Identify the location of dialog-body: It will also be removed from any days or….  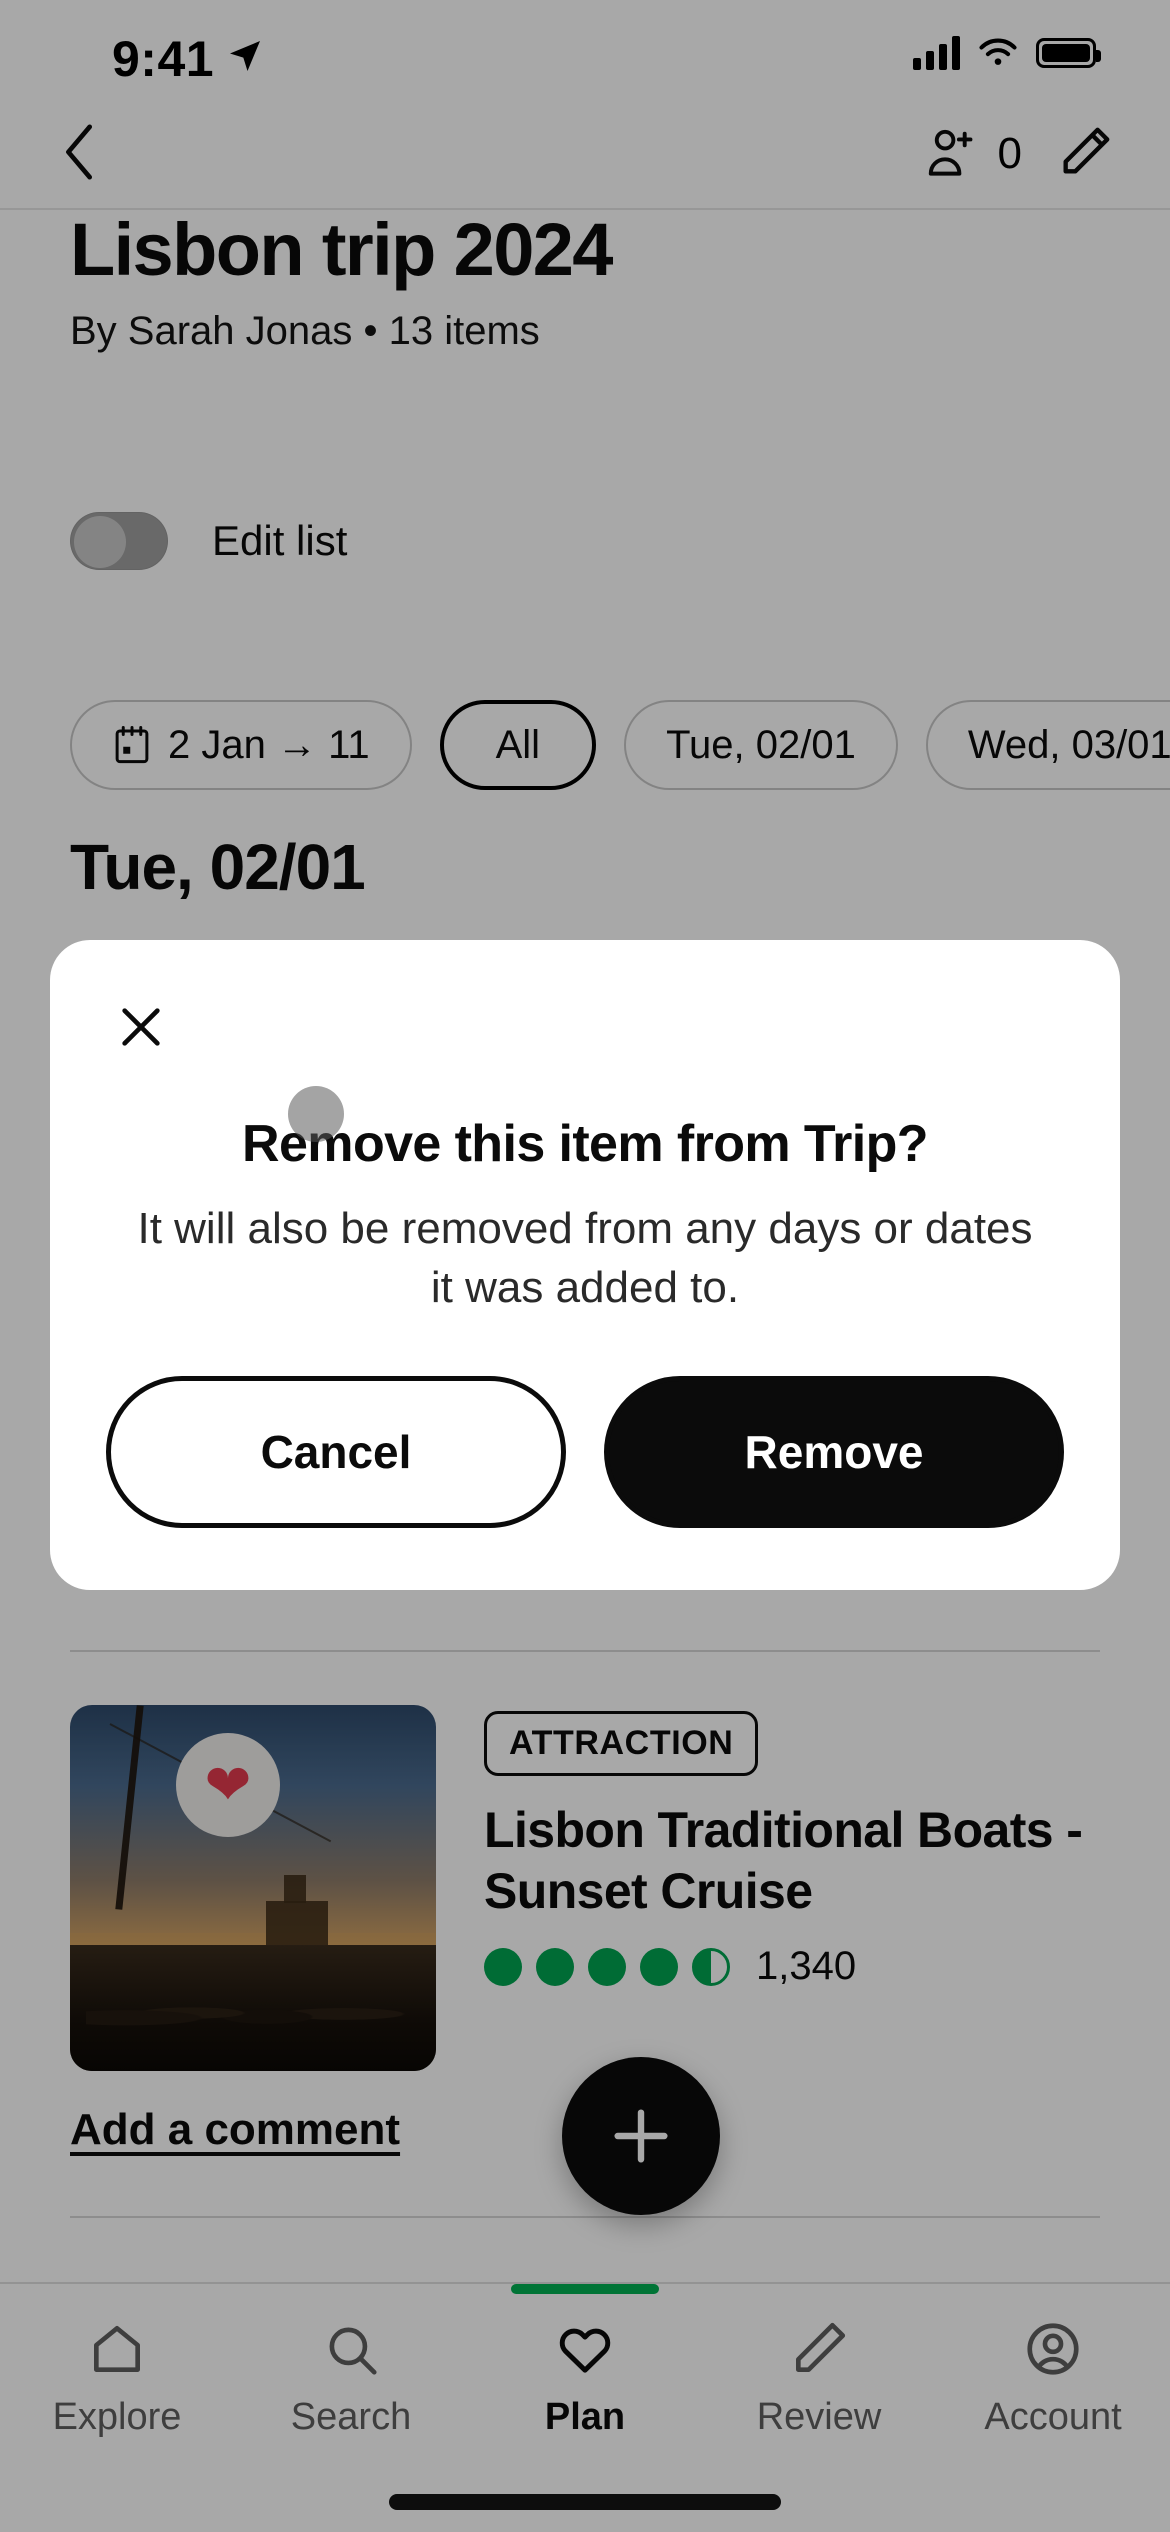
(585, 1258).